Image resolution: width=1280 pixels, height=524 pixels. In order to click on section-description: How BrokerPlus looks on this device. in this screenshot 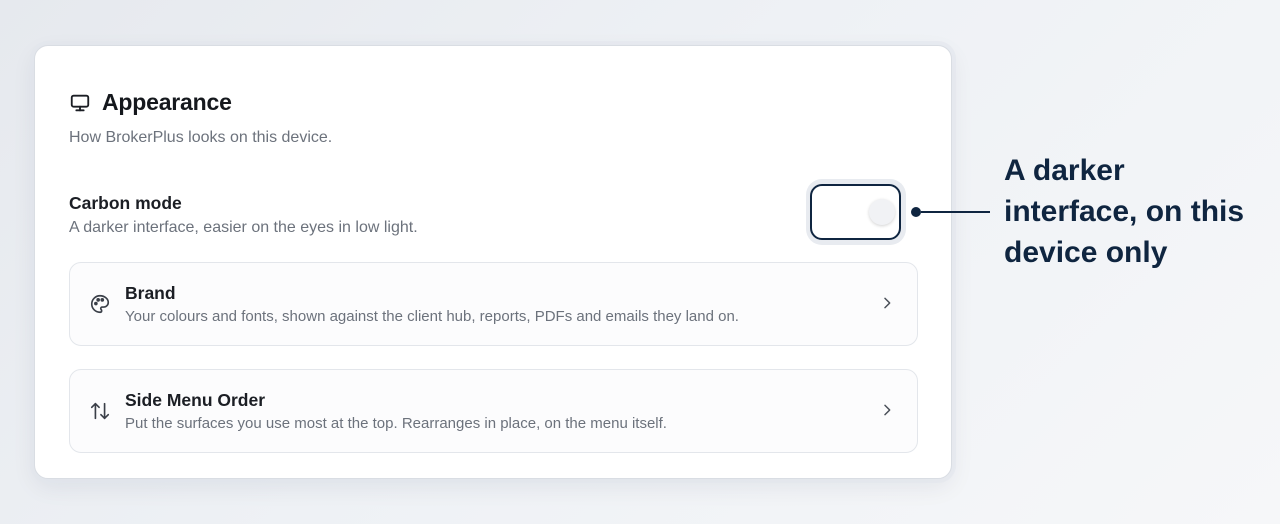, I will do `click(201, 137)`.